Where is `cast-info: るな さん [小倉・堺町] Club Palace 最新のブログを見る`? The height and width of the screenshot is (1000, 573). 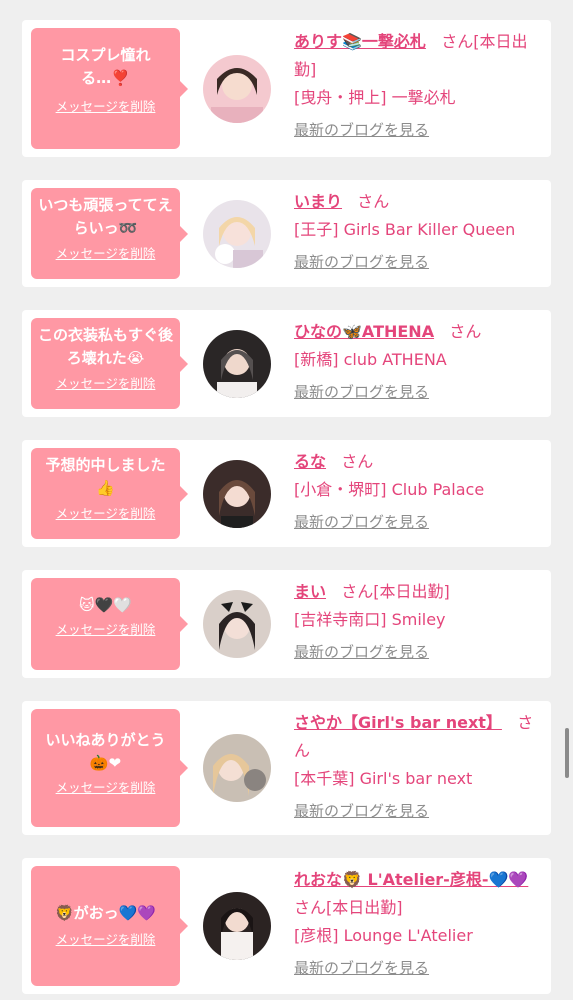 cast-info: るな さん [小倉・堺町] Club Palace 最新のブログを見る is located at coordinates (419, 492).